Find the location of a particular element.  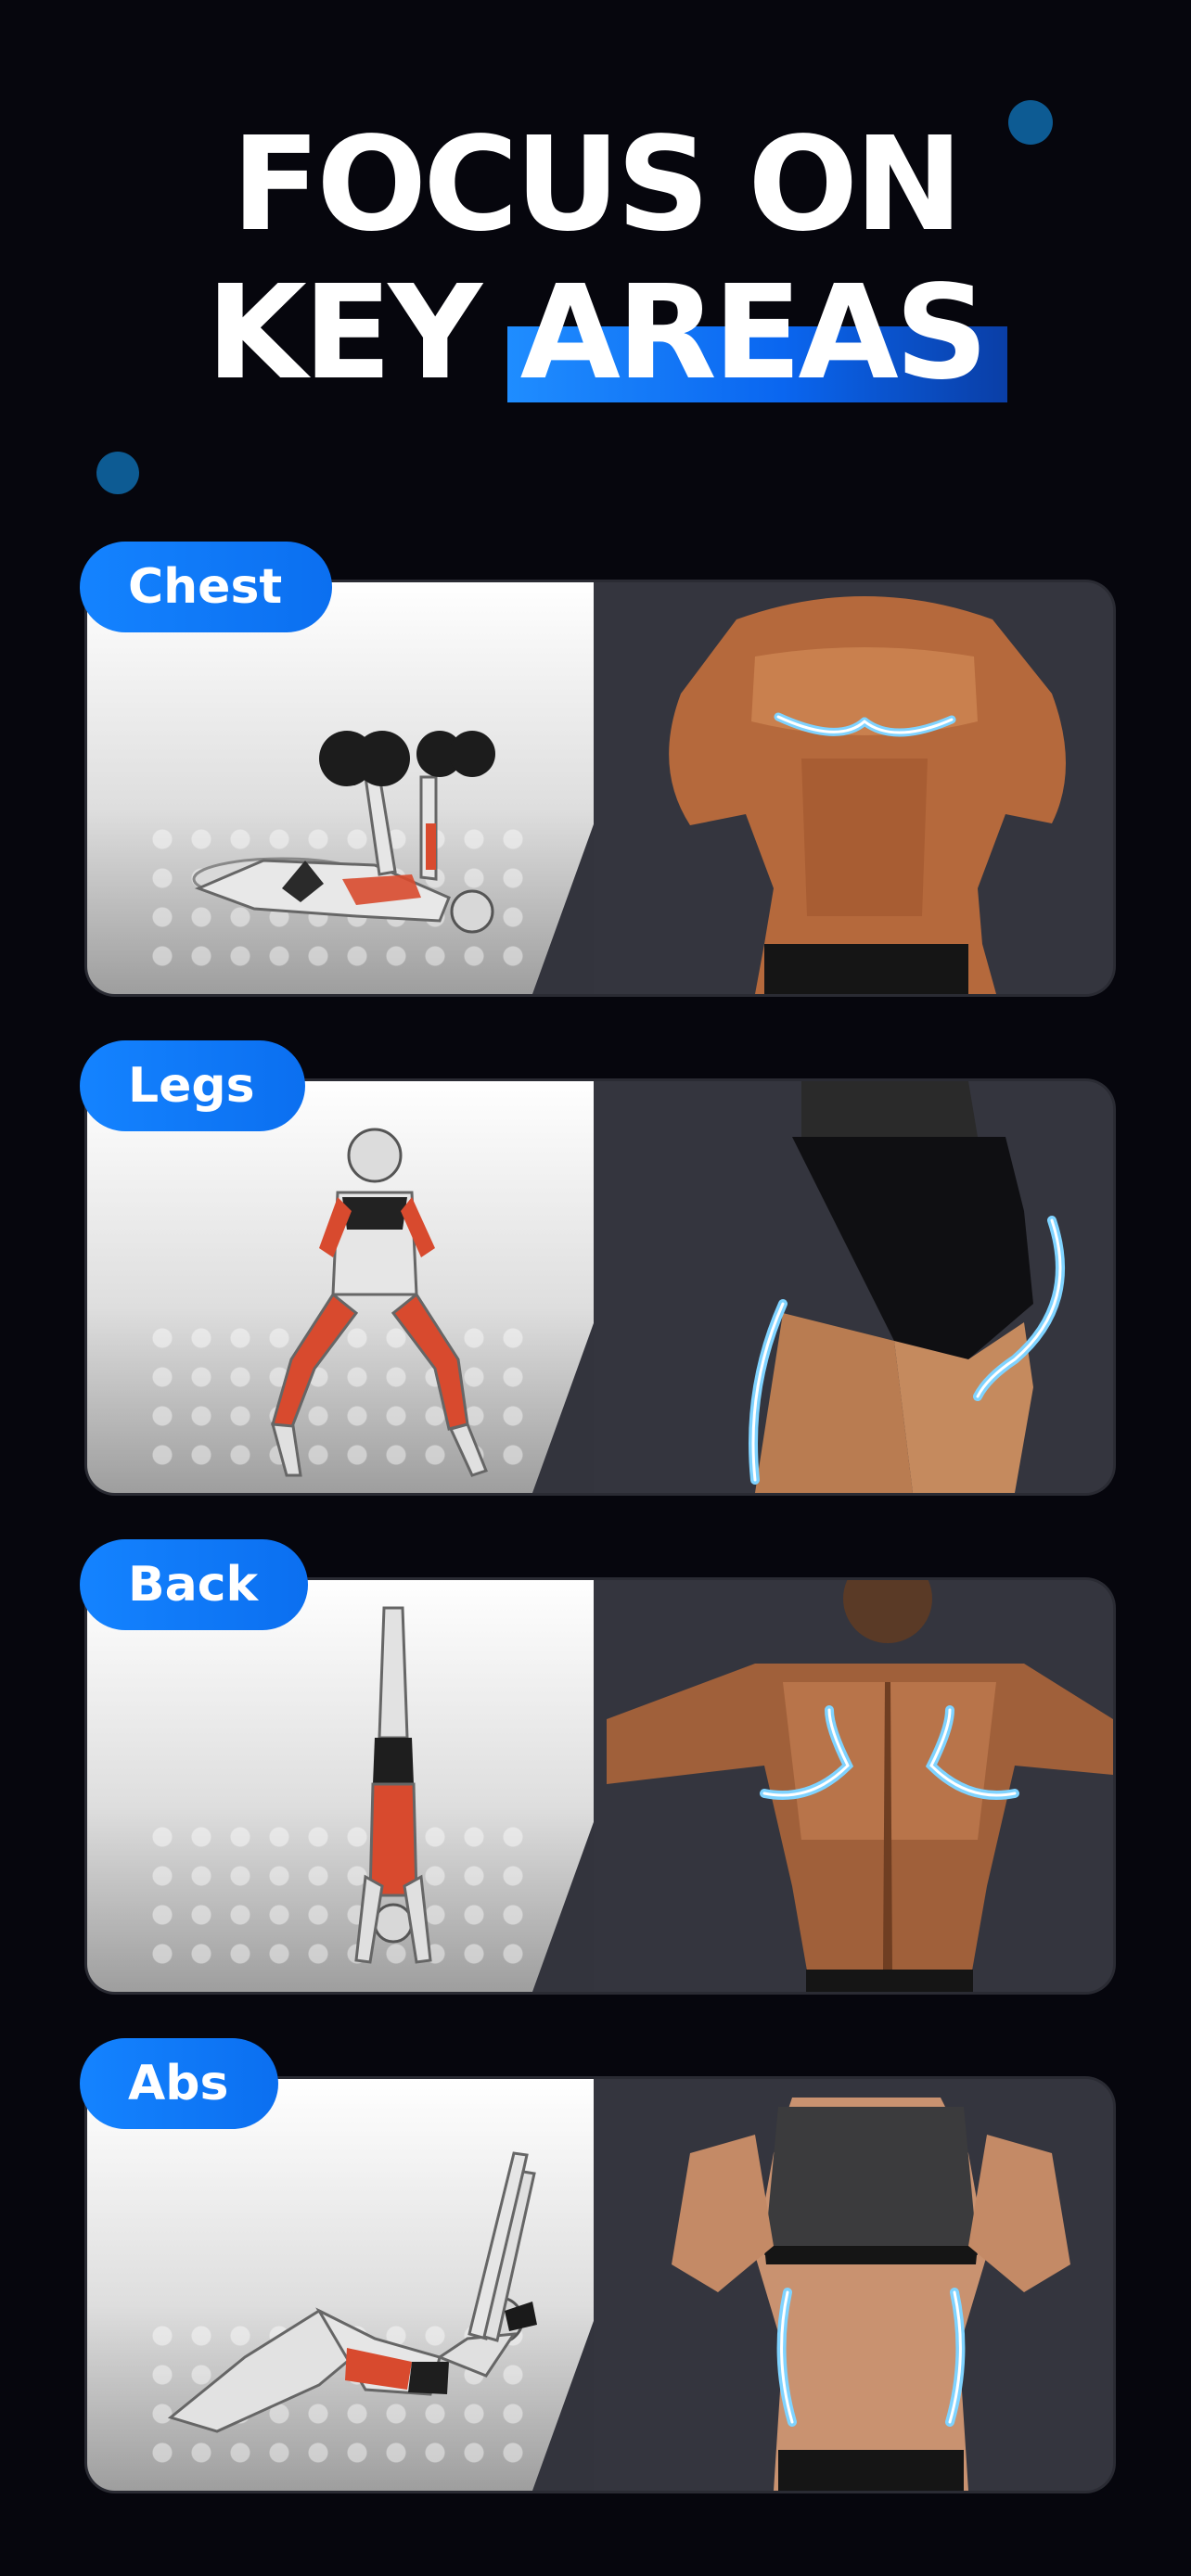

legs-muscle-photo is located at coordinates (907, 1287).